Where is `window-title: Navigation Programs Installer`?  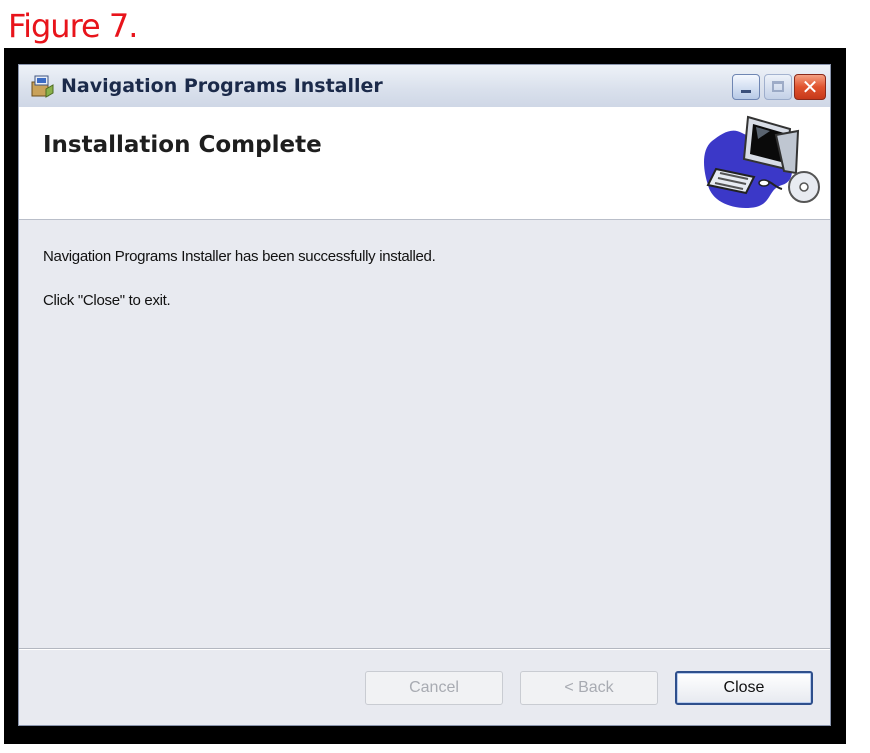 window-title: Navigation Programs Installer is located at coordinates (222, 86).